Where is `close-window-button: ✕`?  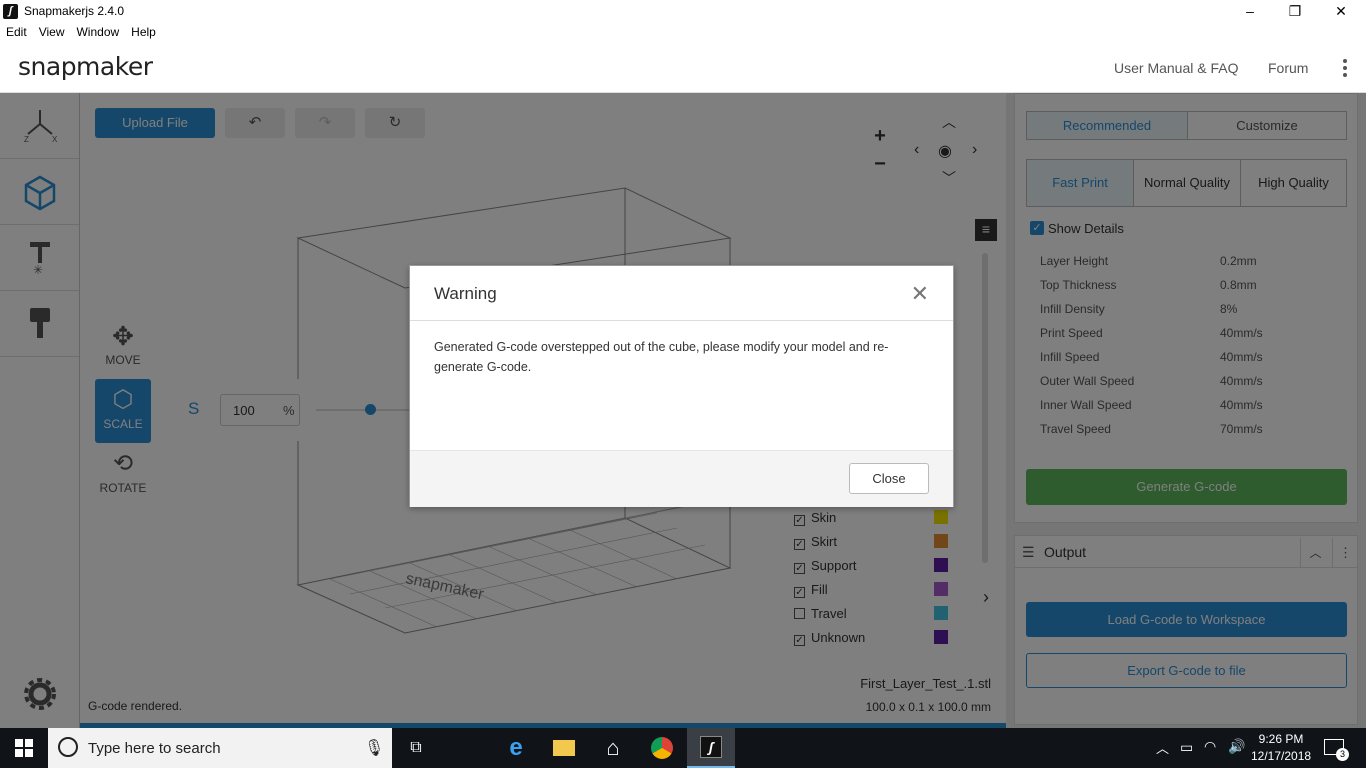
close-window-button: ✕ is located at coordinates (1341, 11).